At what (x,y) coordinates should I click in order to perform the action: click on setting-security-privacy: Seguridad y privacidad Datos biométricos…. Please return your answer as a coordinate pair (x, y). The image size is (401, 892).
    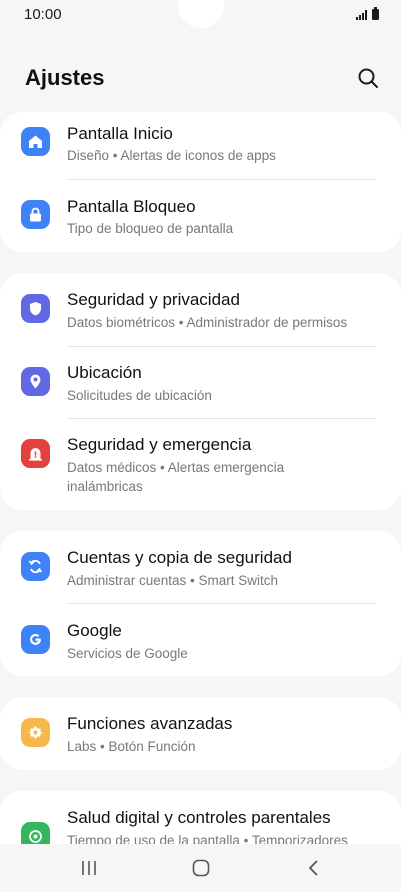
    Looking at the image, I should click on (200, 309).